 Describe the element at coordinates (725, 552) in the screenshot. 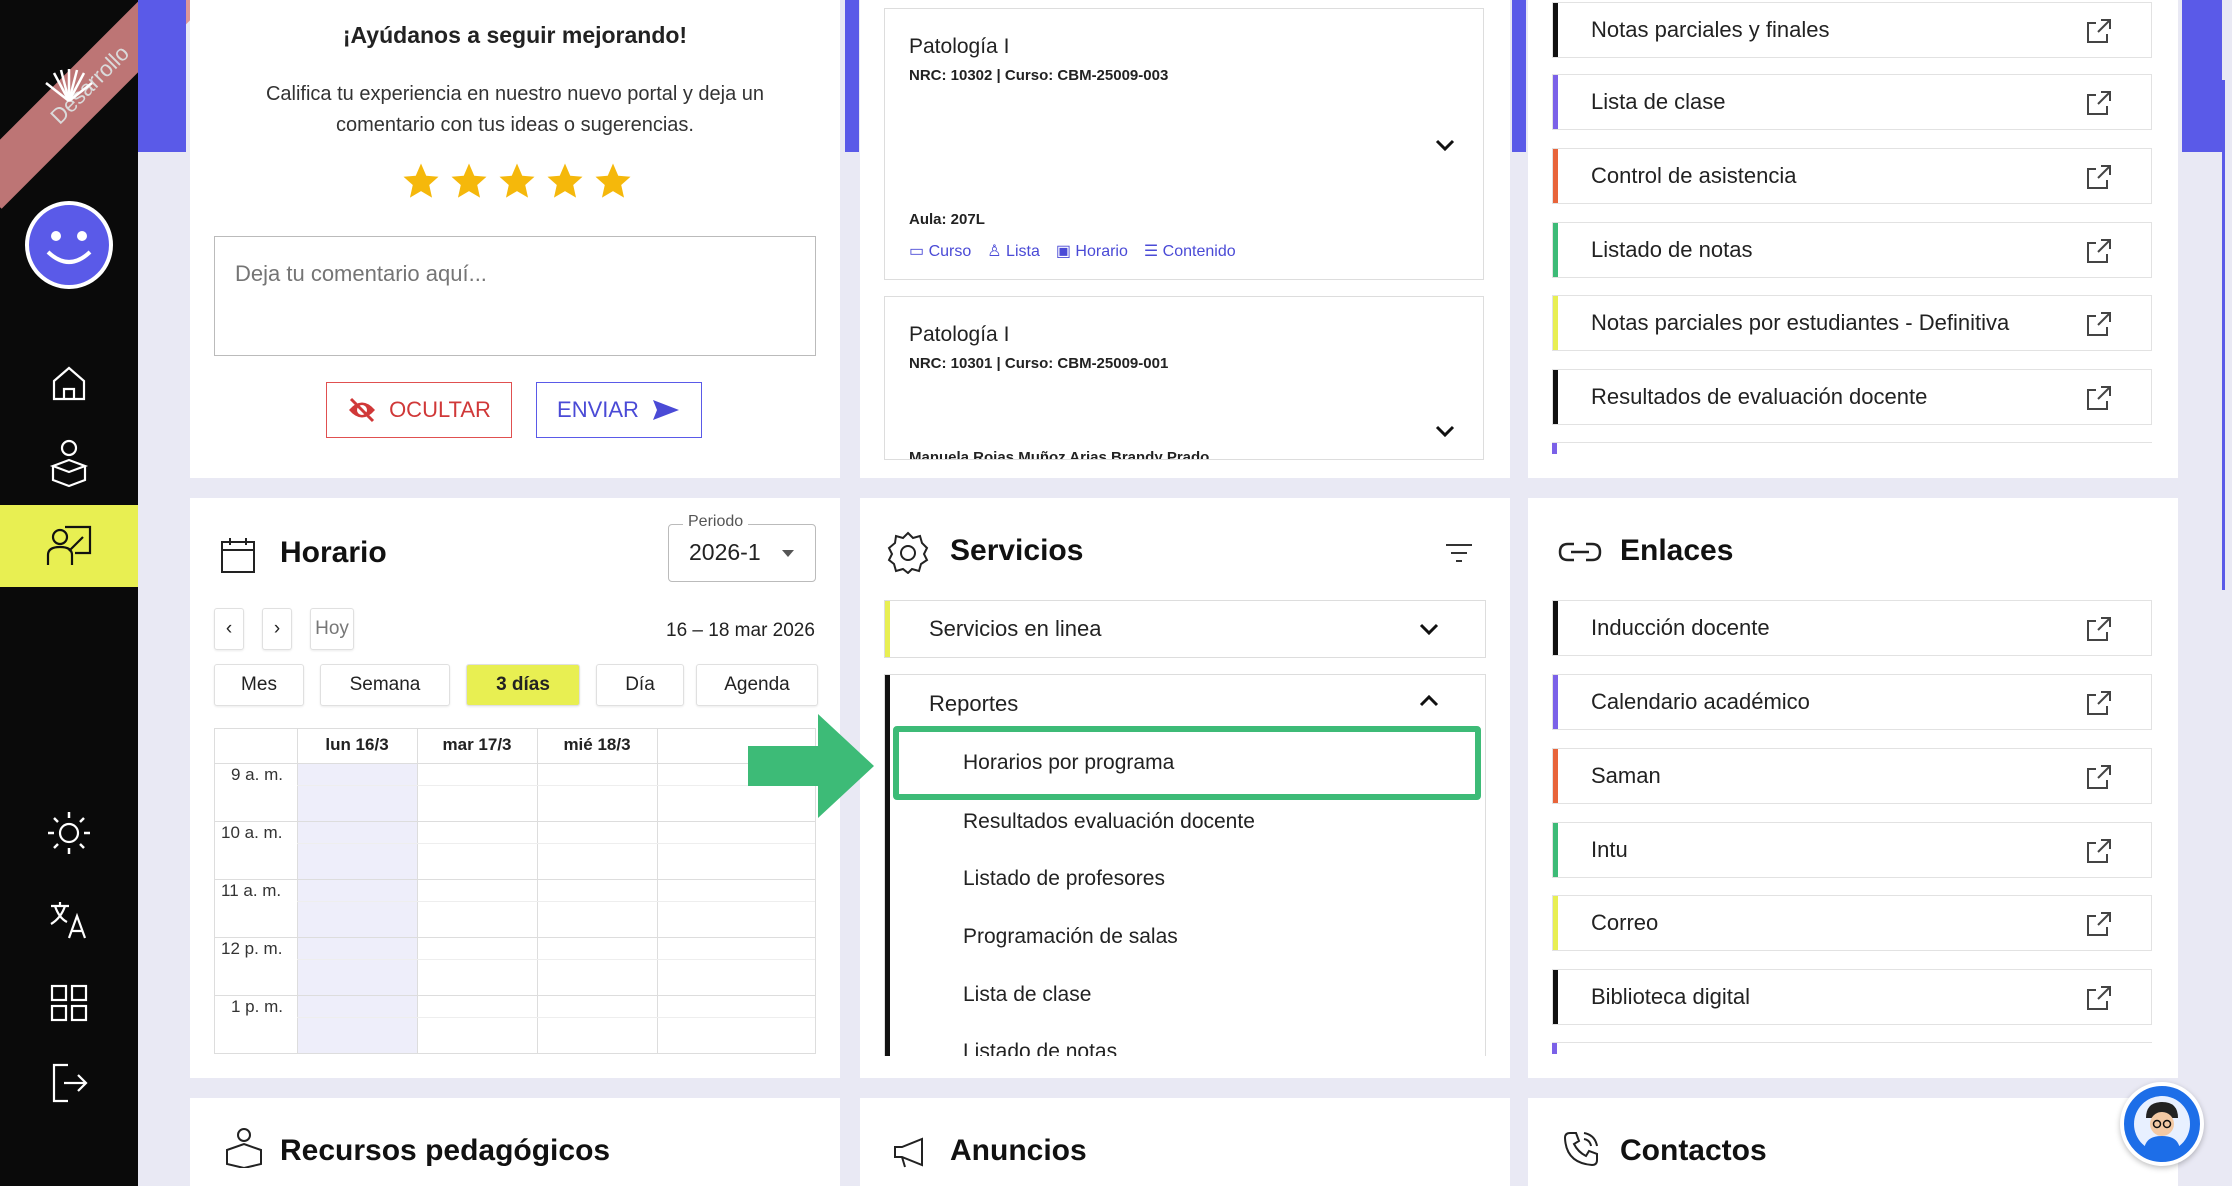

I see `period-value: 2026-1` at that location.